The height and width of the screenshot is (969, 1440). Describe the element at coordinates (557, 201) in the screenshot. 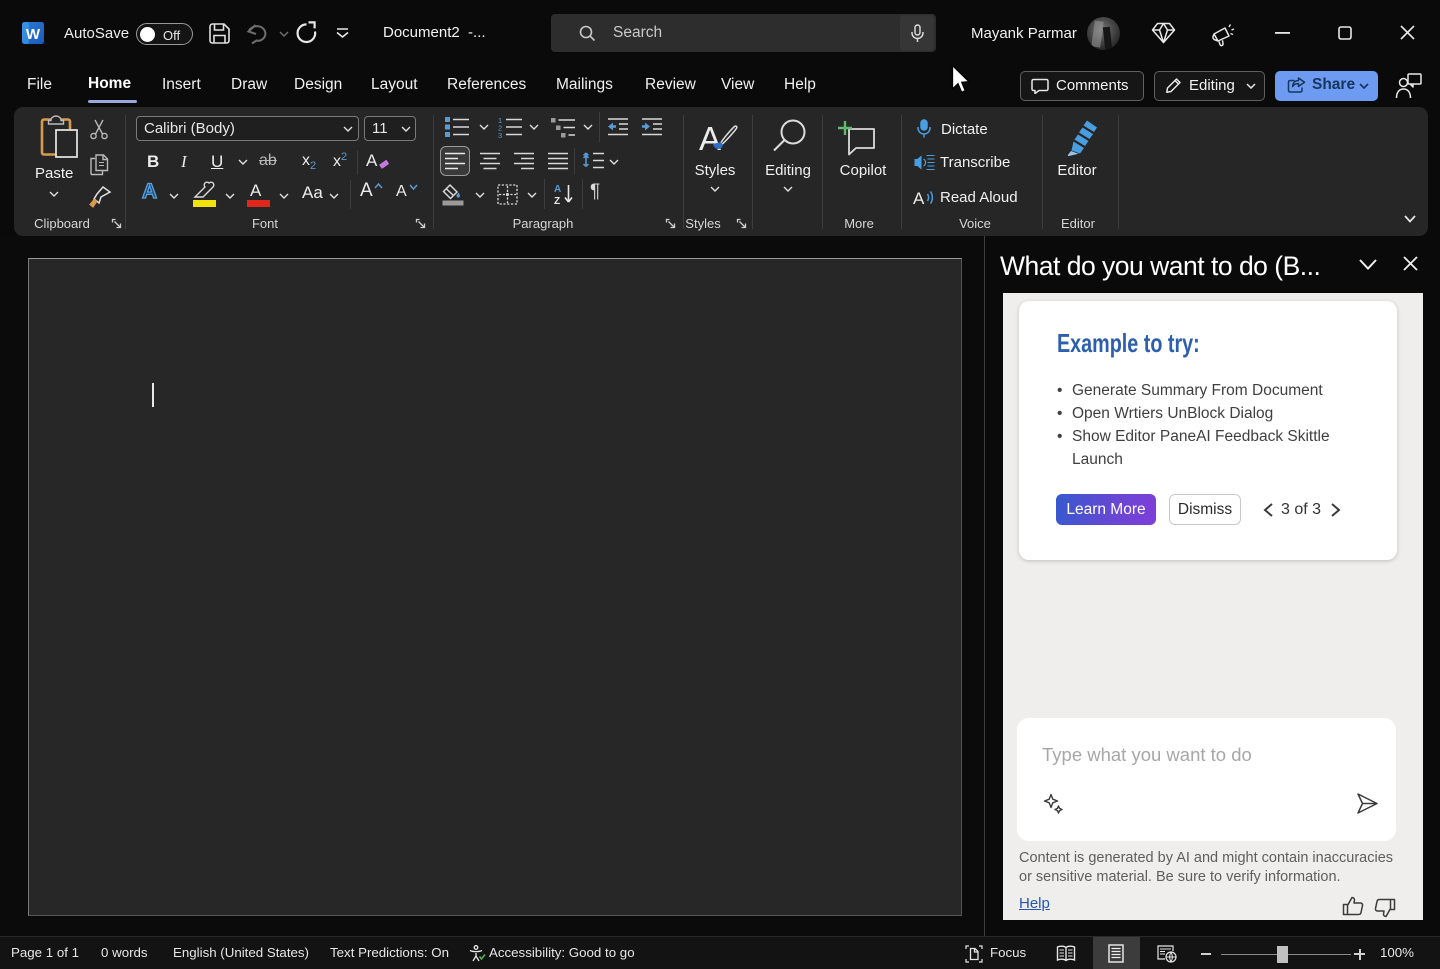

I see `svg-text: Z` at that location.